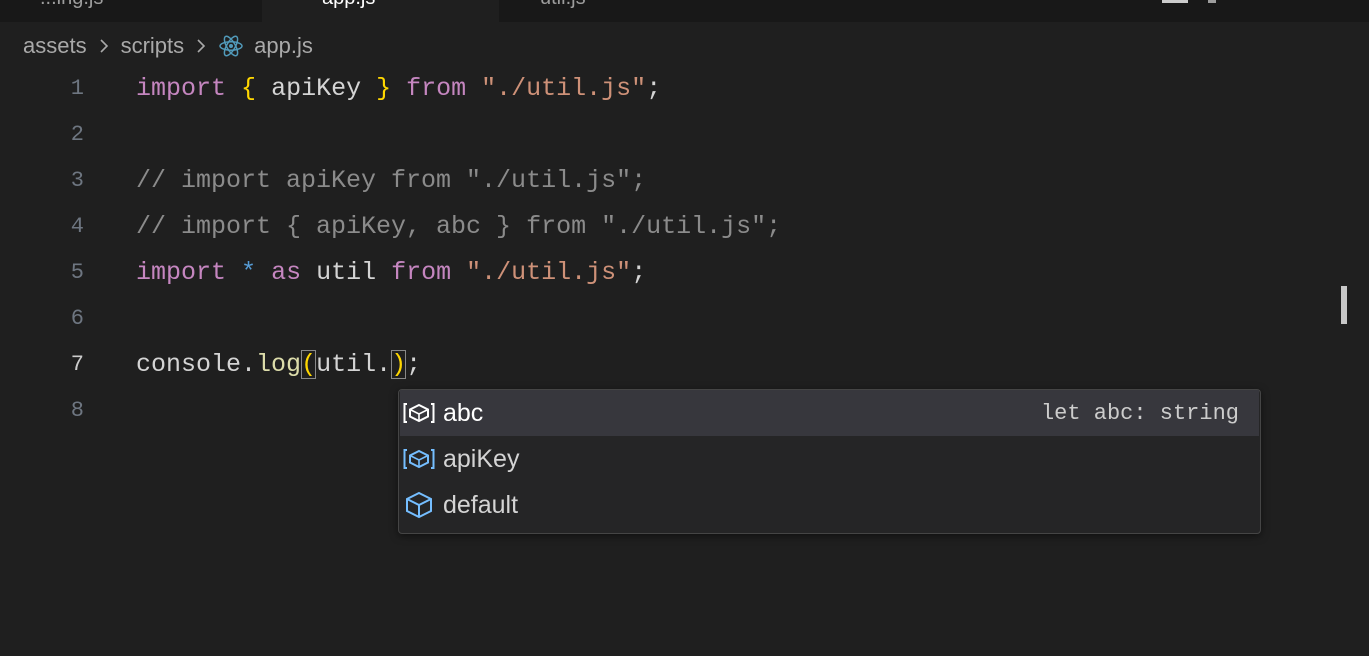 Image resolution: width=1369 pixels, height=656 pixels. What do you see at coordinates (829, 413) in the screenshot?
I see `suggest-item-abc: abc let abc: string` at bounding box center [829, 413].